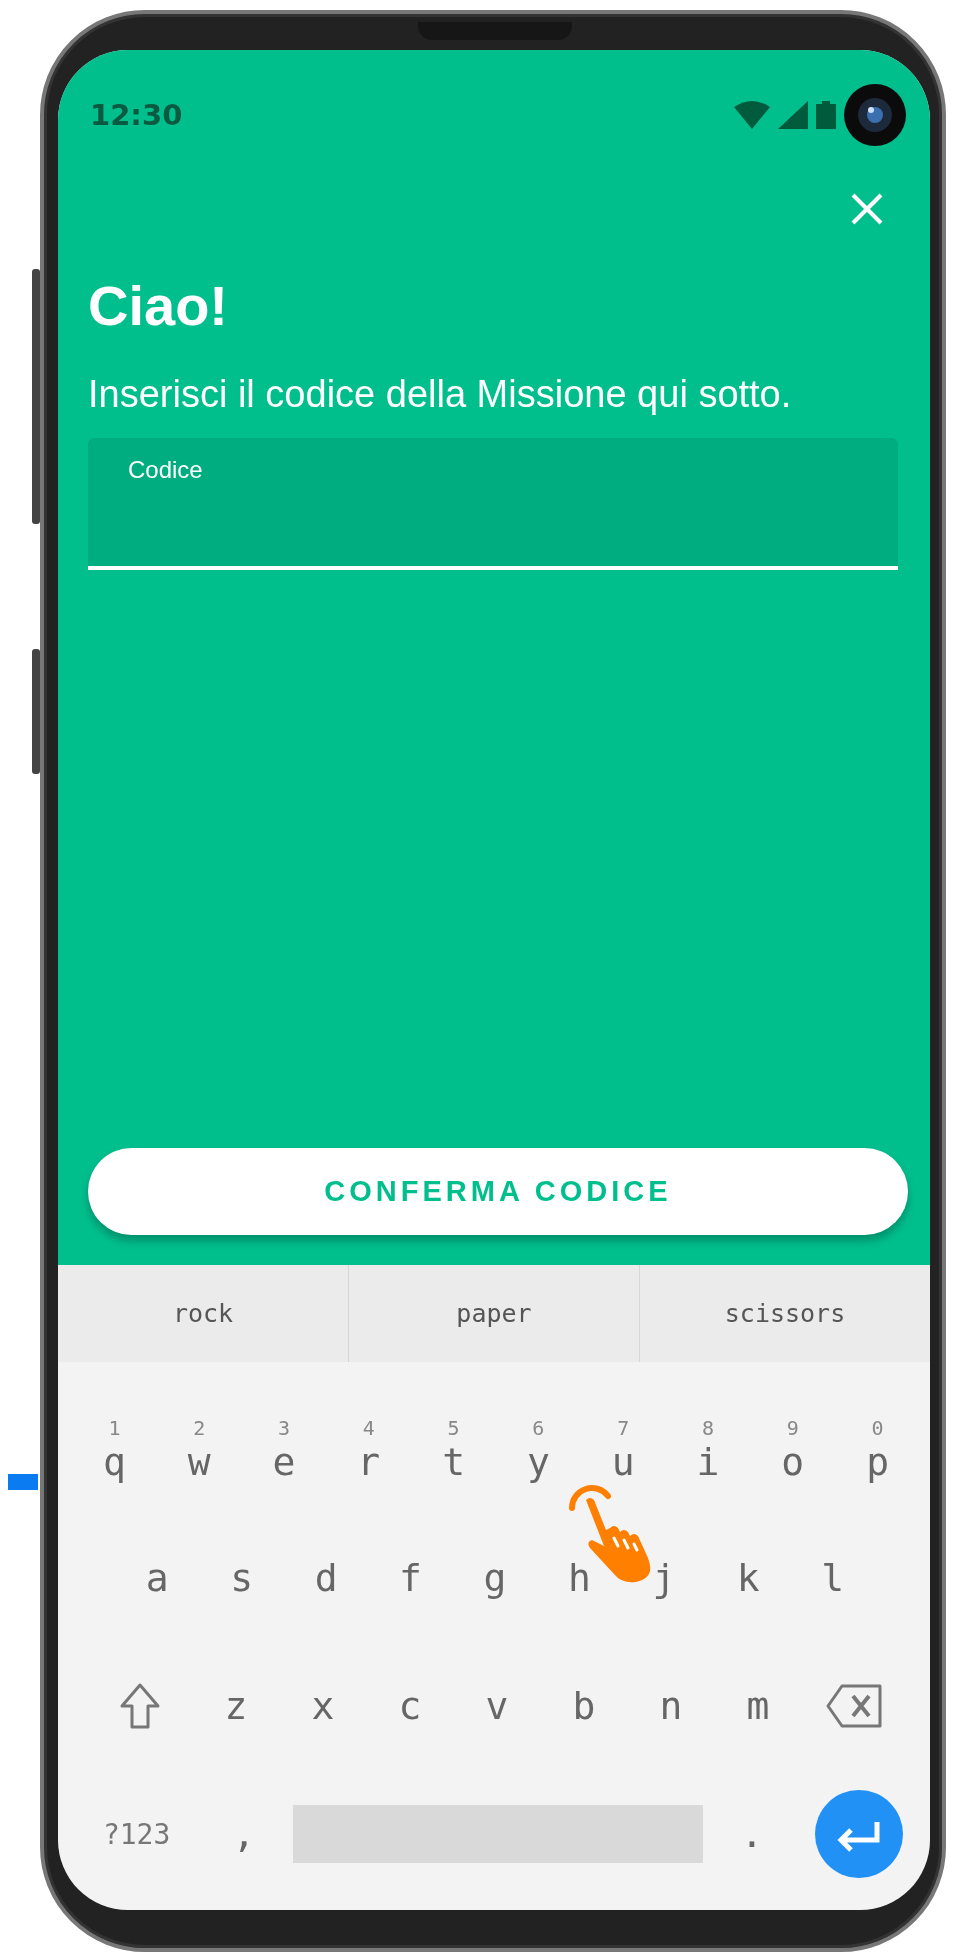  What do you see at coordinates (114, 1428) in the screenshot?
I see `key-hint: 1` at bounding box center [114, 1428].